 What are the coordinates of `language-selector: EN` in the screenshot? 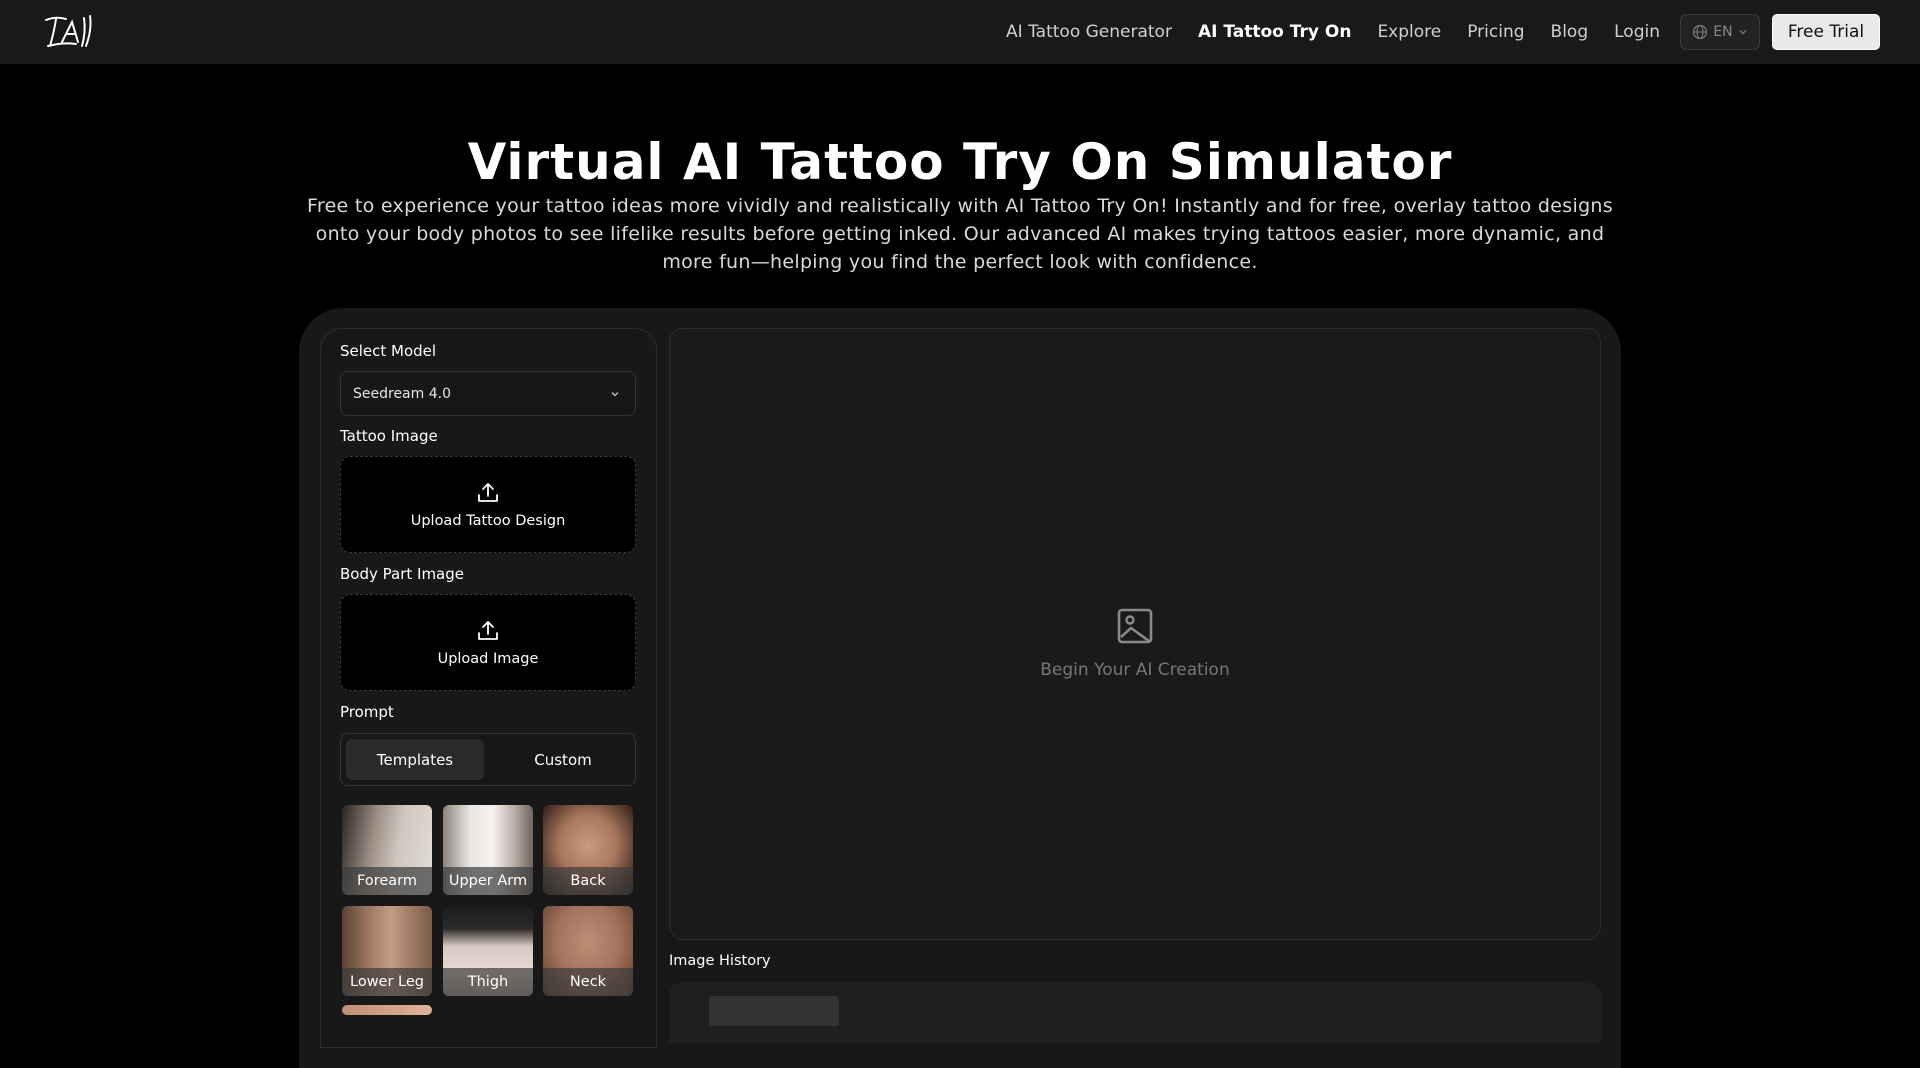 It's located at (1720, 32).